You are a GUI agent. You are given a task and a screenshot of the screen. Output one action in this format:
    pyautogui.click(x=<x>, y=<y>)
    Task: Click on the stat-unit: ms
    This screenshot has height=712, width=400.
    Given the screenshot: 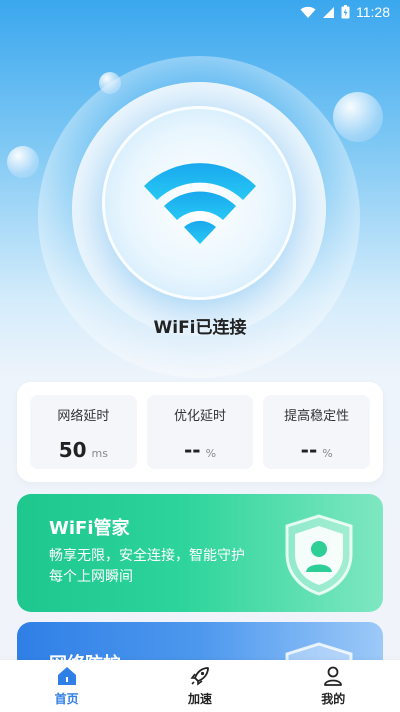 What is the action you would take?
    pyautogui.click(x=99, y=453)
    